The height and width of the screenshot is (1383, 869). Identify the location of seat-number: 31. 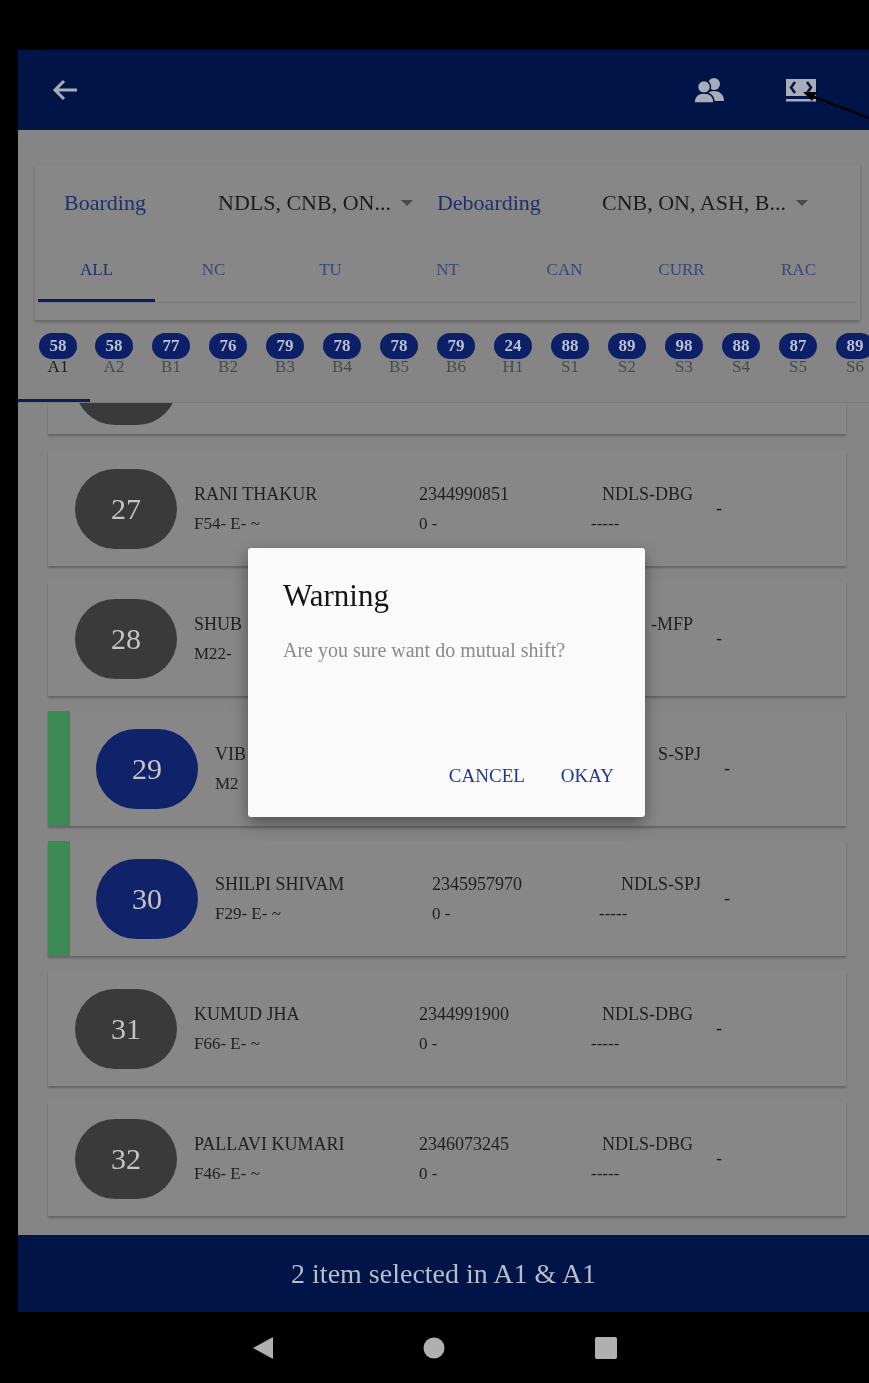
(126, 1028).